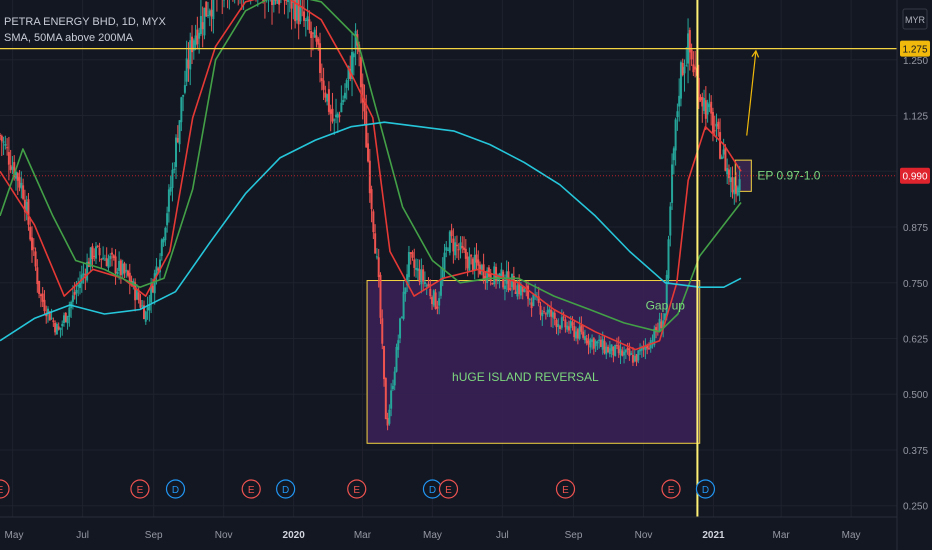  What do you see at coordinates (915, 507) in the screenshot?
I see `price-tick-label: 0.250` at bounding box center [915, 507].